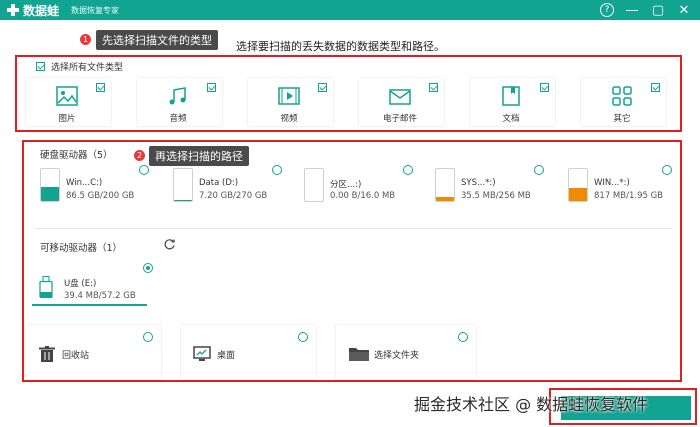  Describe the element at coordinates (354, 228) in the screenshot. I see `section-divider` at that location.